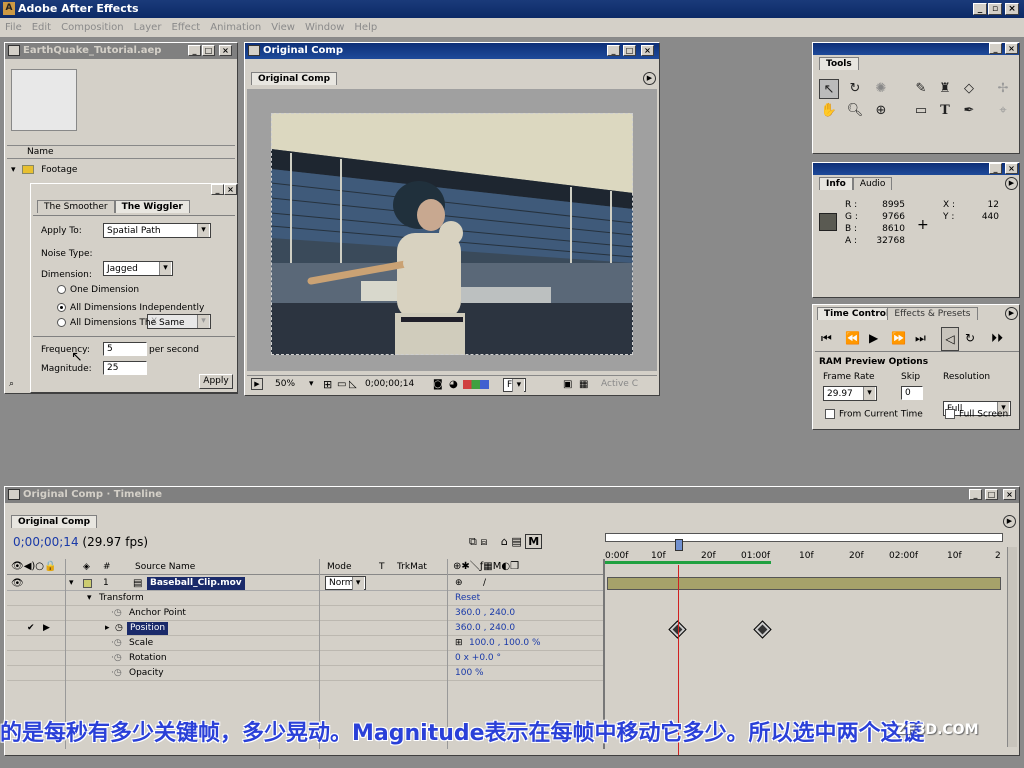 The image size is (1024, 768). What do you see at coordinates (17, 385) in the screenshot?
I see `find-icon: ⌕` at bounding box center [17, 385].